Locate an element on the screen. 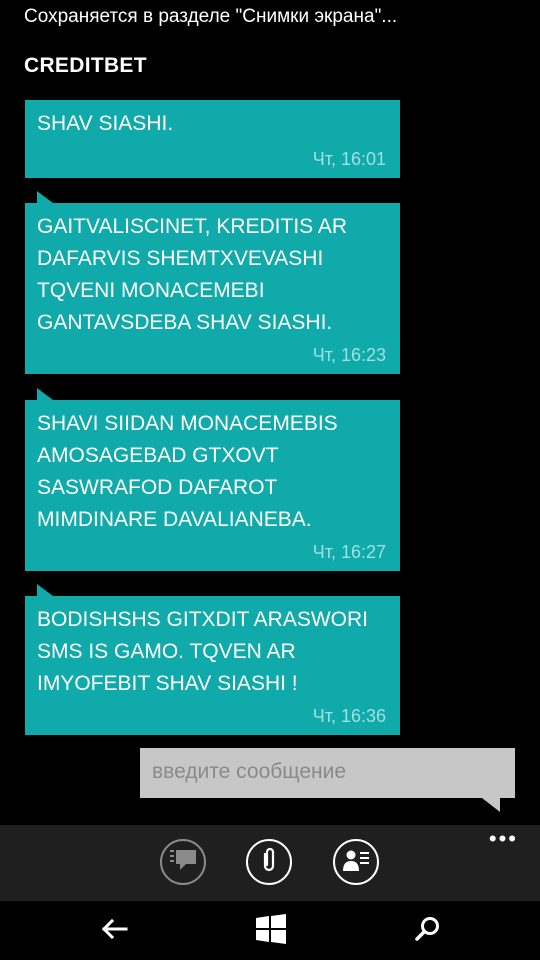 The height and width of the screenshot is (960, 540). app-bar: ••• is located at coordinates (270, 863).